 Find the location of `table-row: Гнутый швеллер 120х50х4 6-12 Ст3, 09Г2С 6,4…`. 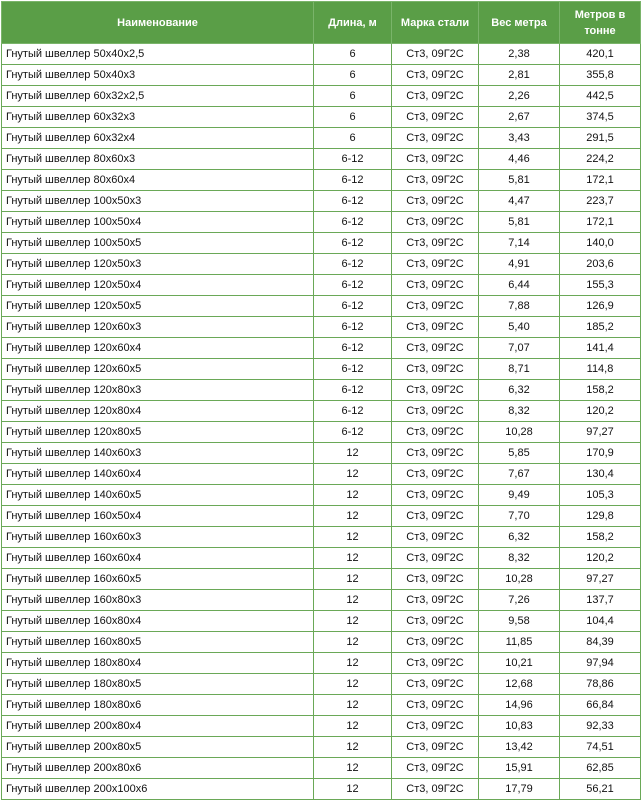

table-row: Гнутый швеллер 120х50х4 6-12 Ст3, 09Г2С 6,4… is located at coordinates (321, 285).